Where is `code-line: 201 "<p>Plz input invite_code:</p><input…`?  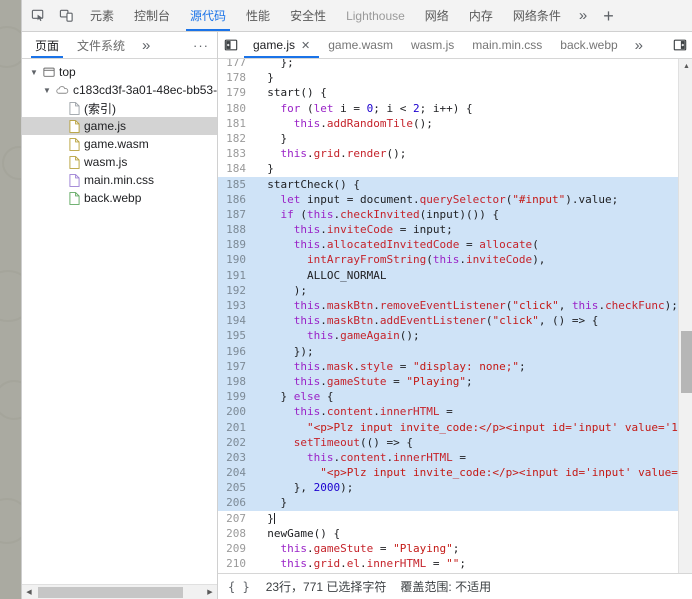 code-line: 201 "<p>Plz input invite_code:</p><input… is located at coordinates (448, 427).